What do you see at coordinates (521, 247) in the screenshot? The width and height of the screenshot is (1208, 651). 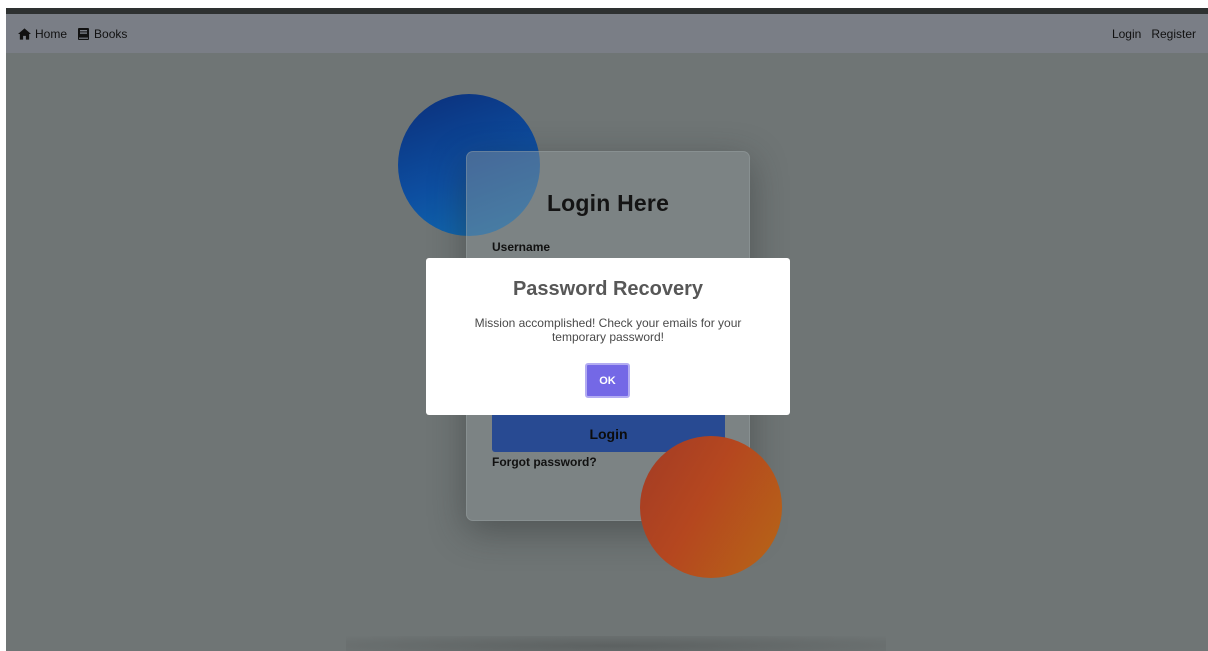 I see `username-label: Username` at bounding box center [521, 247].